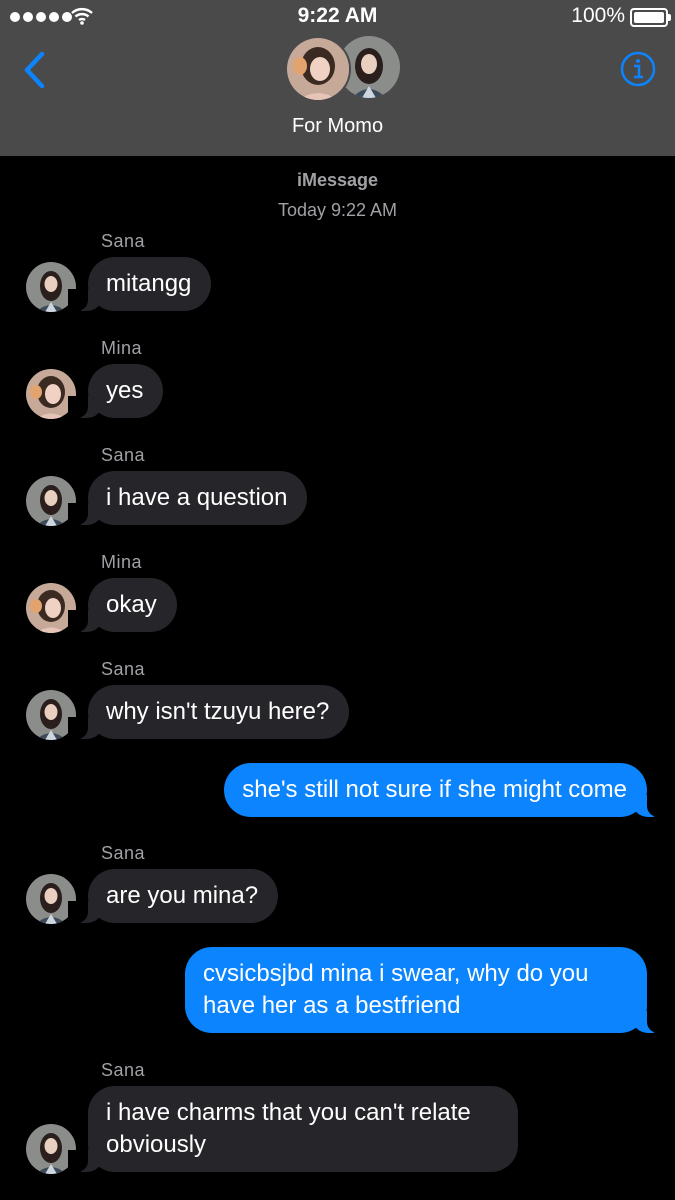 The height and width of the screenshot is (1200, 675). Describe the element at coordinates (208, 712) in the screenshot. I see `incoming-message-bubble: why isn't tzuyu here?` at that location.